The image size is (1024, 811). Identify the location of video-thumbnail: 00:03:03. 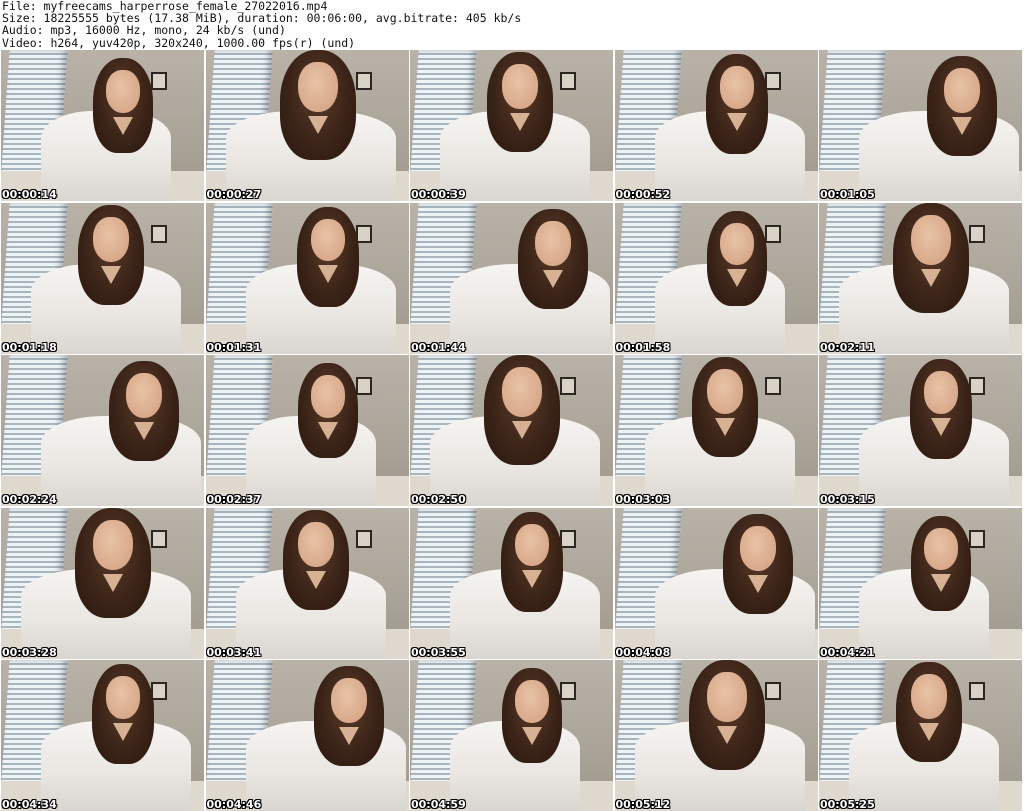
(716, 430).